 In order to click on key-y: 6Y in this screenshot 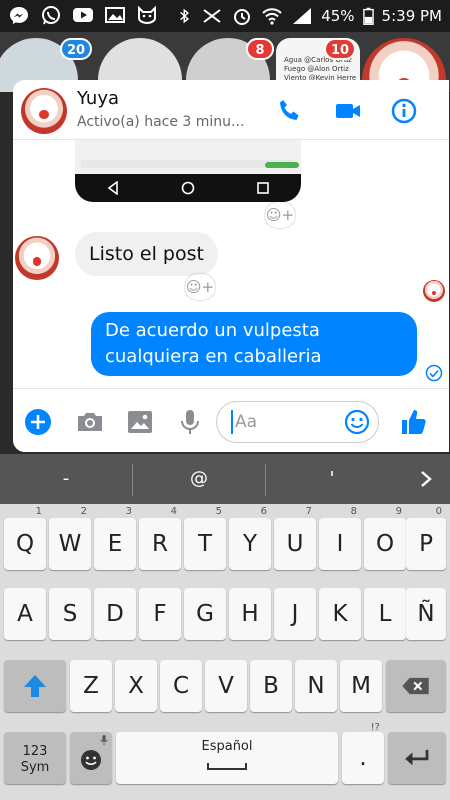, I will do `click(250, 538)`.